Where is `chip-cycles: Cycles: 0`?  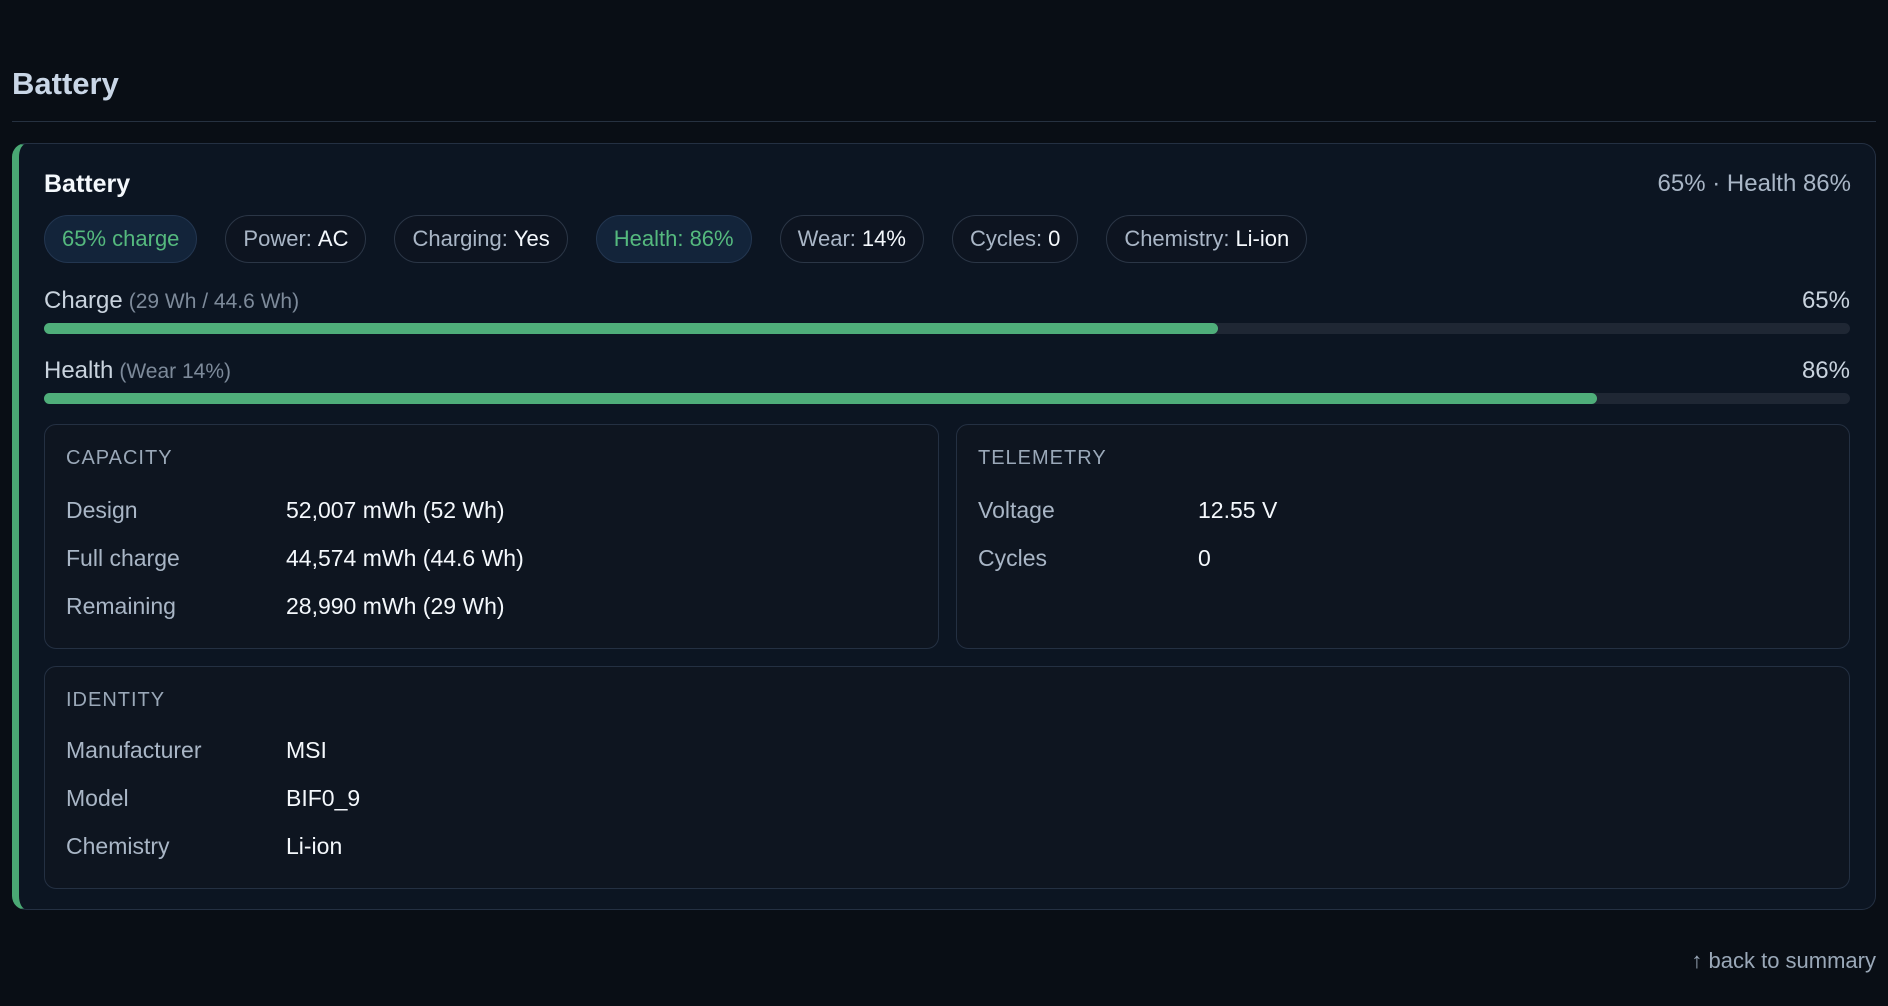 chip-cycles: Cycles: 0 is located at coordinates (1015, 239).